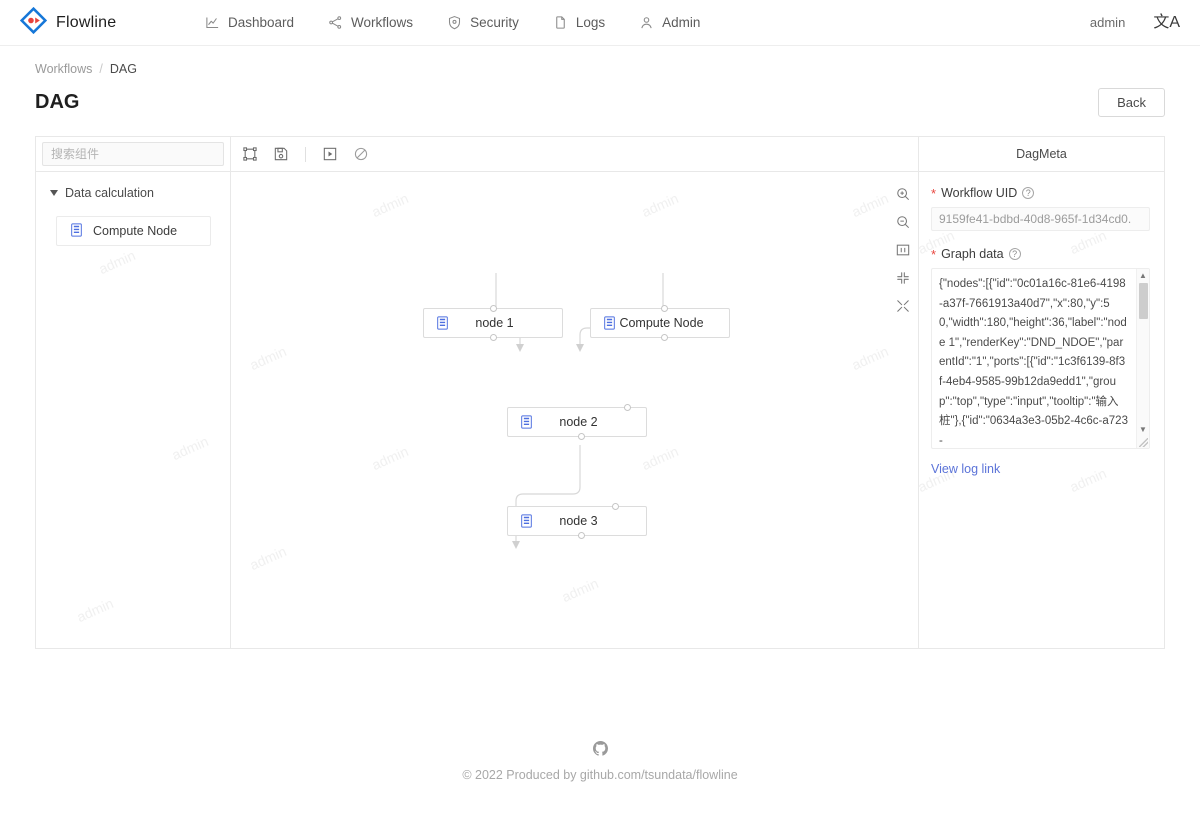 This screenshot has width=1200, height=821. I want to click on canvas-toolbar, so click(574, 154).